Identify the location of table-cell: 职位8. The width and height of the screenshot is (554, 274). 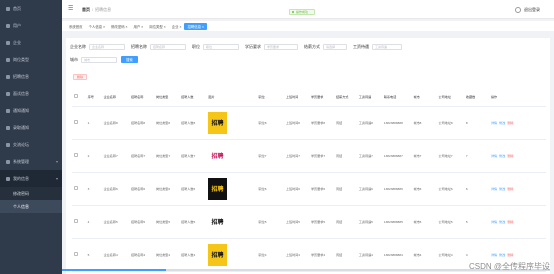
(270, 123).